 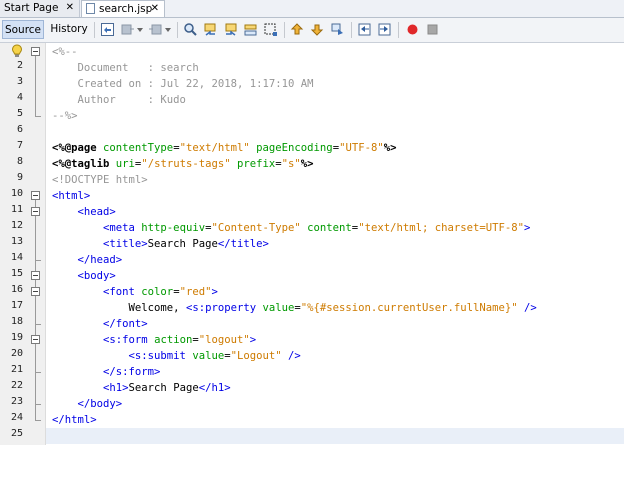 I want to click on code-line: Created on : Jul 22, 2018, 1:17:10 AM, so click(x=183, y=84).